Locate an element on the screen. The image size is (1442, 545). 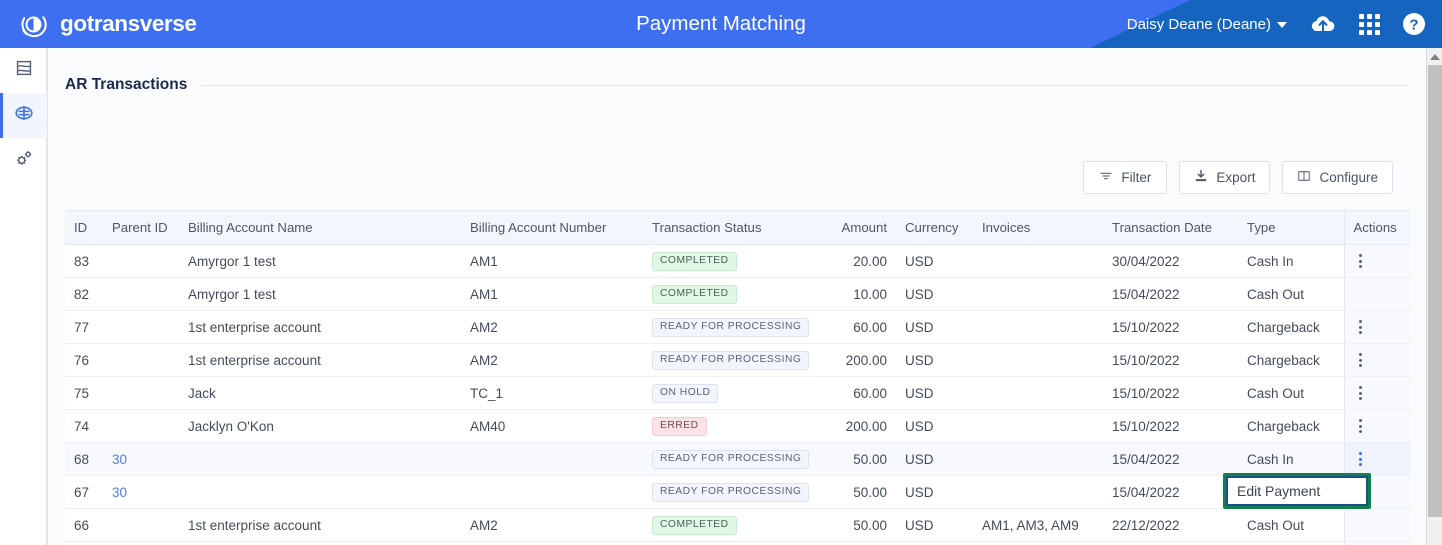
cell-id: 68 is located at coordinates (84, 459).